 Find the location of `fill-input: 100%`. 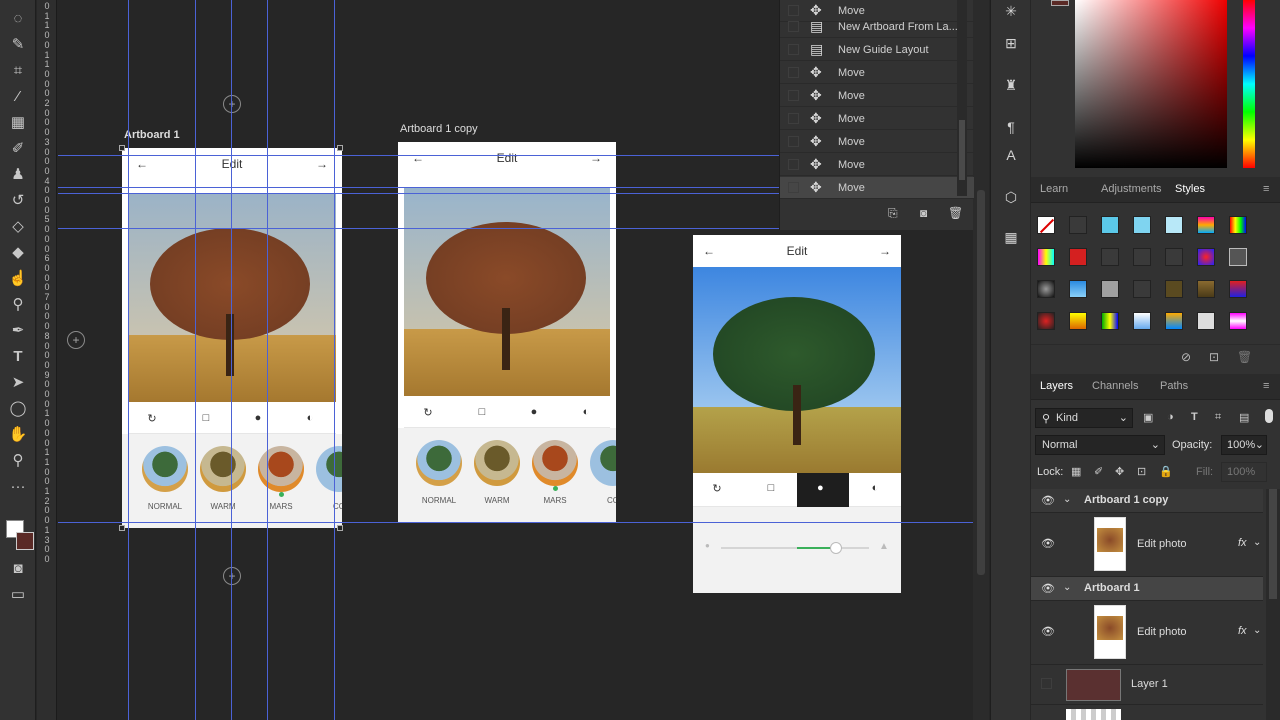

fill-input: 100% is located at coordinates (1244, 472).